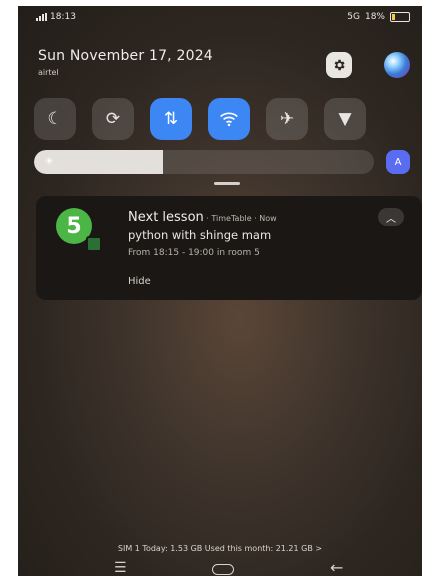  I want to click on toggle-wifi, so click(229, 119).